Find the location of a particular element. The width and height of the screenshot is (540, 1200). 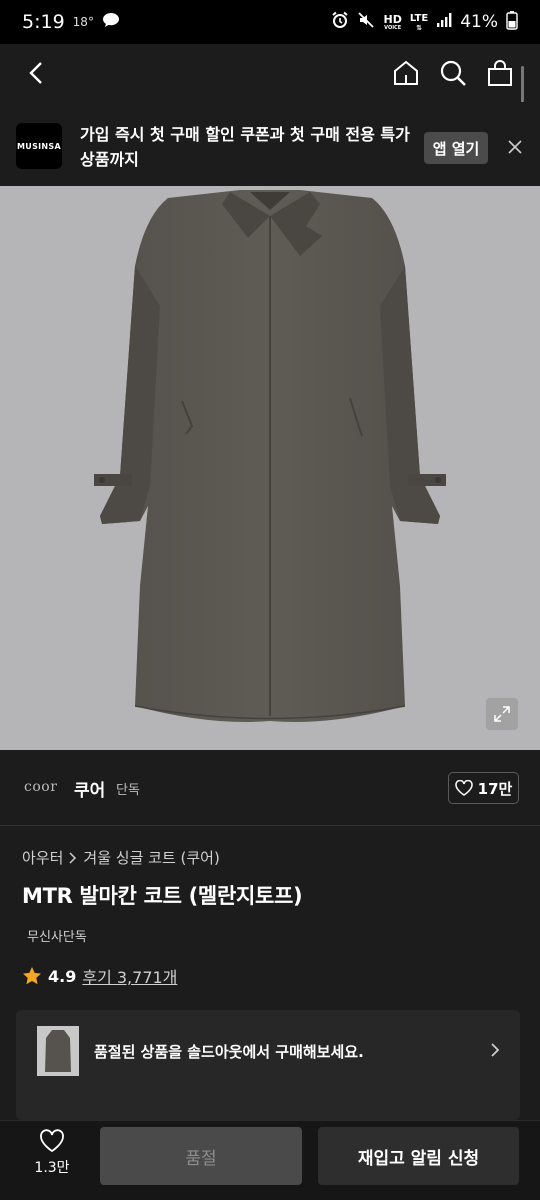

like-button: 17만 is located at coordinates (483, 788).